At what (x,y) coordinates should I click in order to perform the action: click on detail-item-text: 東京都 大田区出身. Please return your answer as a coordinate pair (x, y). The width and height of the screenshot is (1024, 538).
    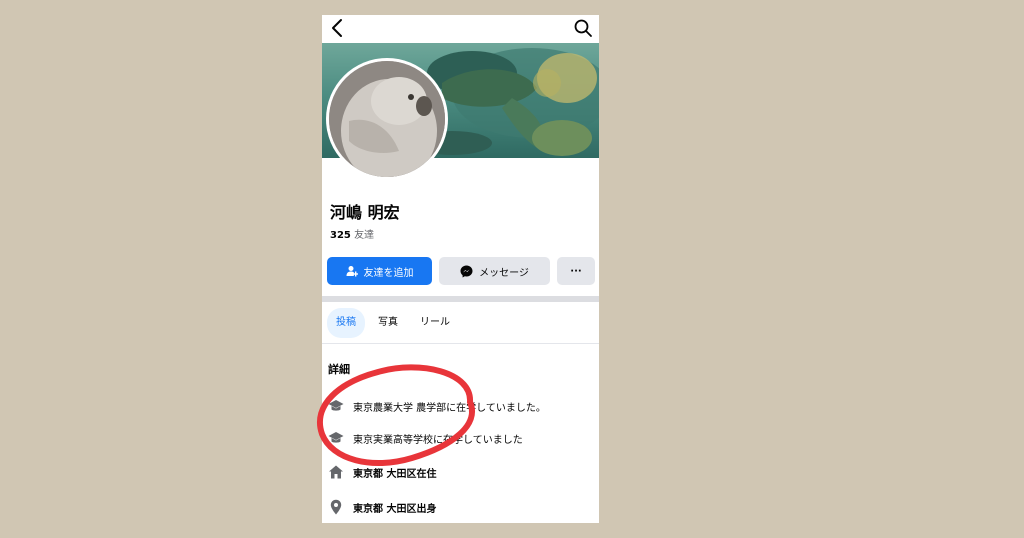
    Looking at the image, I should click on (395, 509).